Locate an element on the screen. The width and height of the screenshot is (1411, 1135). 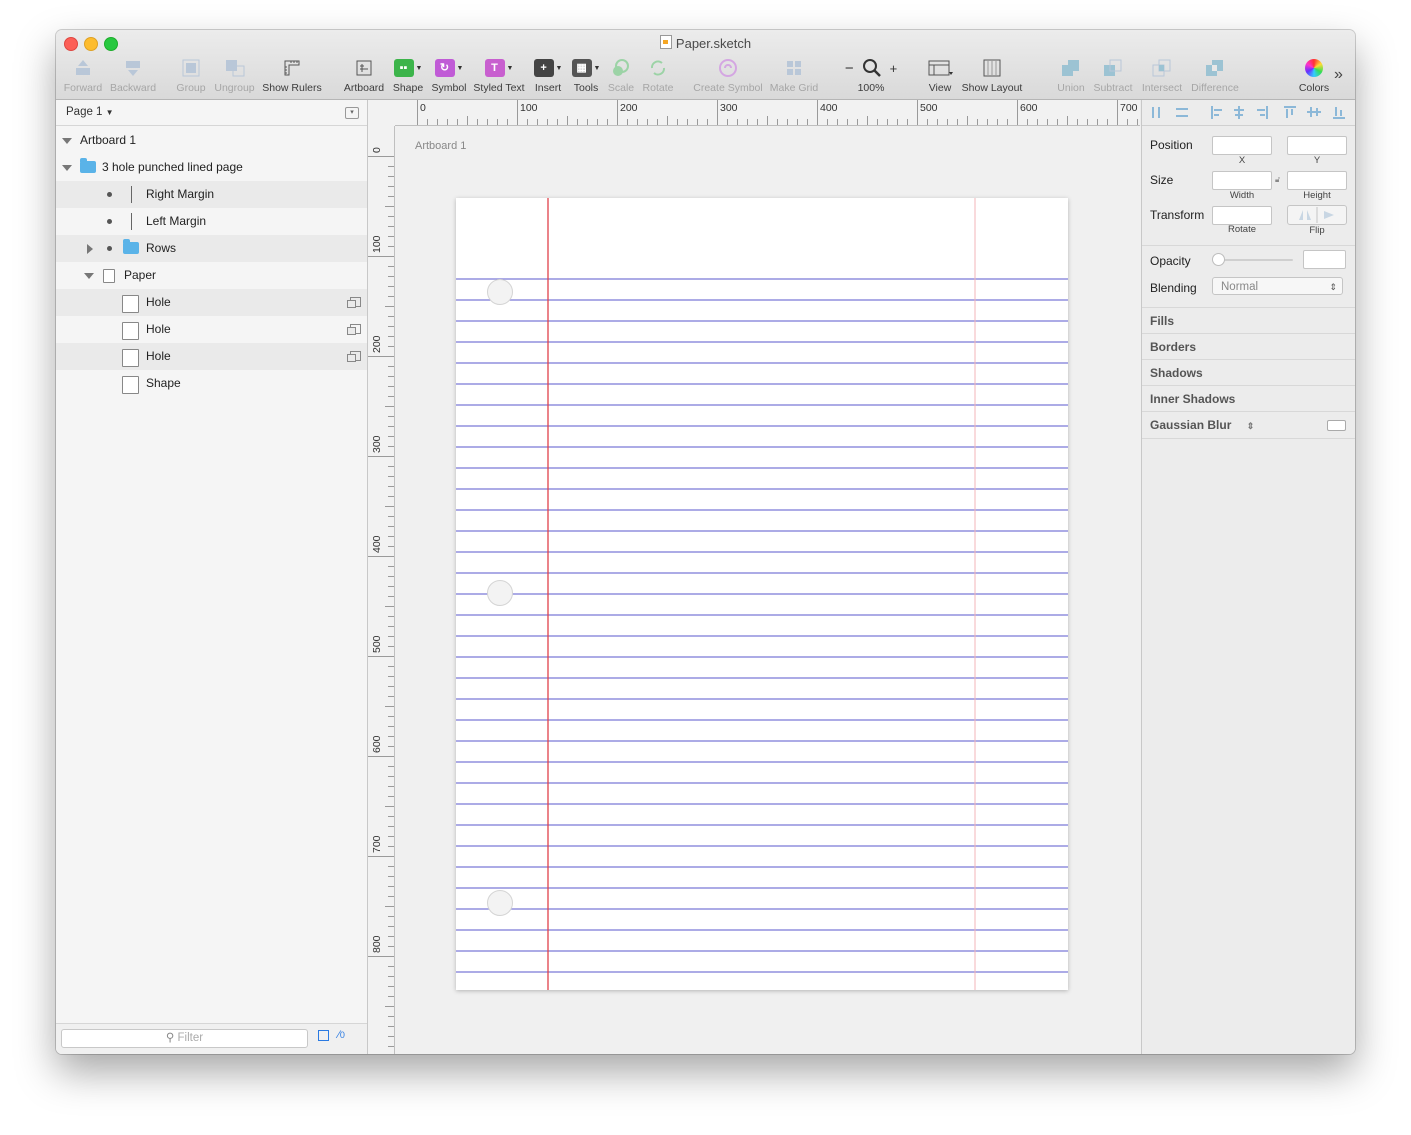
disclosure-closed-icon is located at coordinates (90, 249).